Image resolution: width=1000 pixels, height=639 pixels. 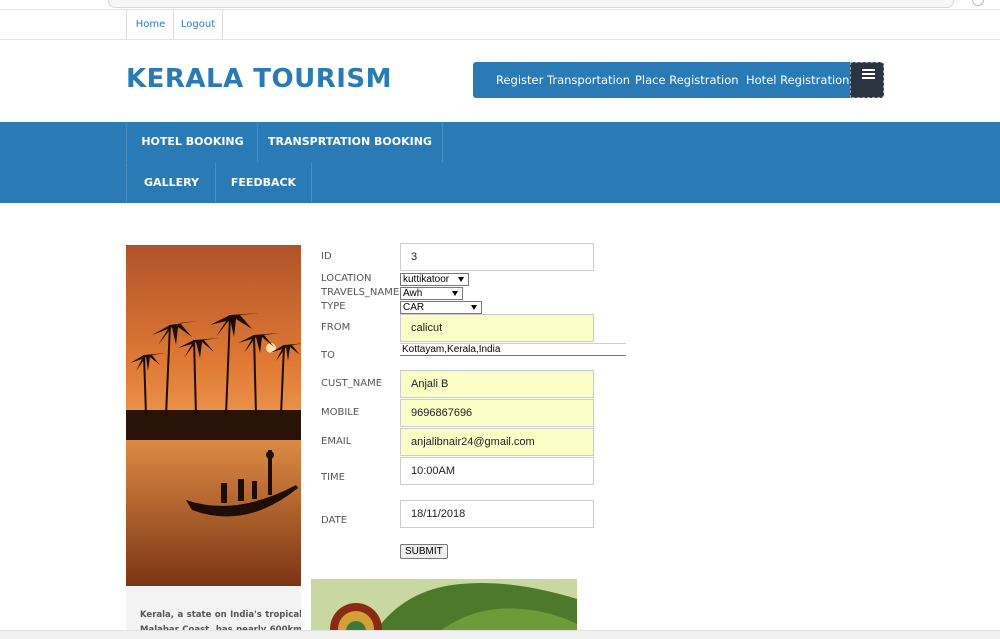 I want to click on hamburger-menu-icon, so click(x=867, y=80).